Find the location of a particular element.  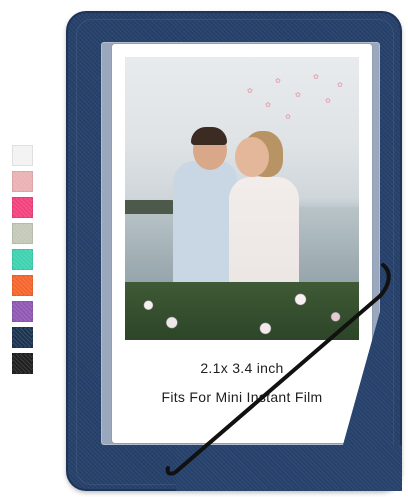

swatch-black is located at coordinates (22, 363).